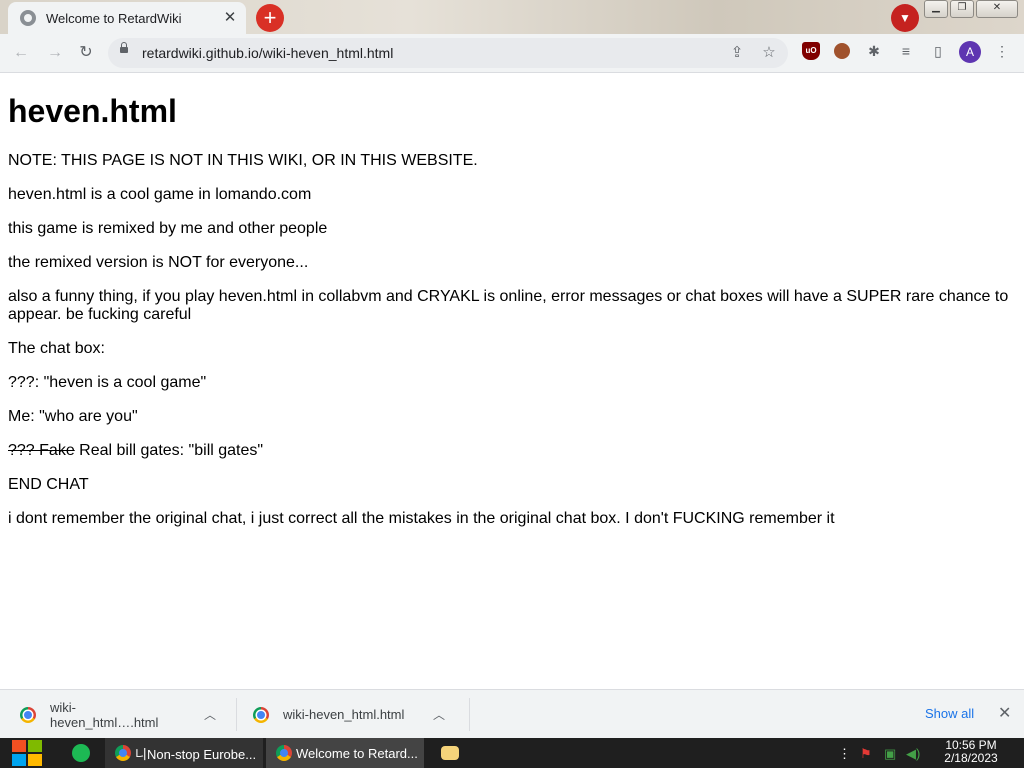 This screenshot has width=1024, height=768. What do you see at coordinates (769, 53) in the screenshot?
I see `bookmark-star-icon: ☆` at bounding box center [769, 53].